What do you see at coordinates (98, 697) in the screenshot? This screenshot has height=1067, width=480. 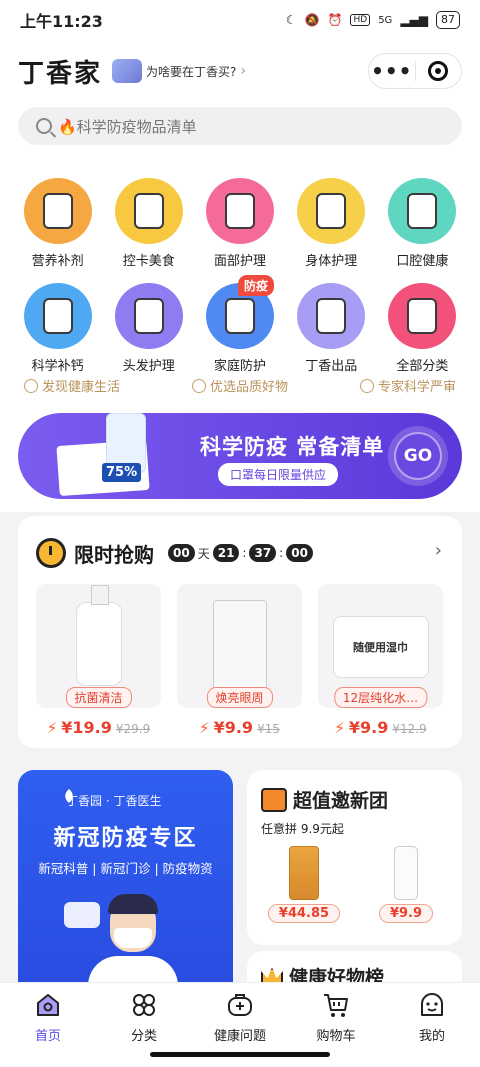 I see `product-tag: 抗菌清洁` at bounding box center [98, 697].